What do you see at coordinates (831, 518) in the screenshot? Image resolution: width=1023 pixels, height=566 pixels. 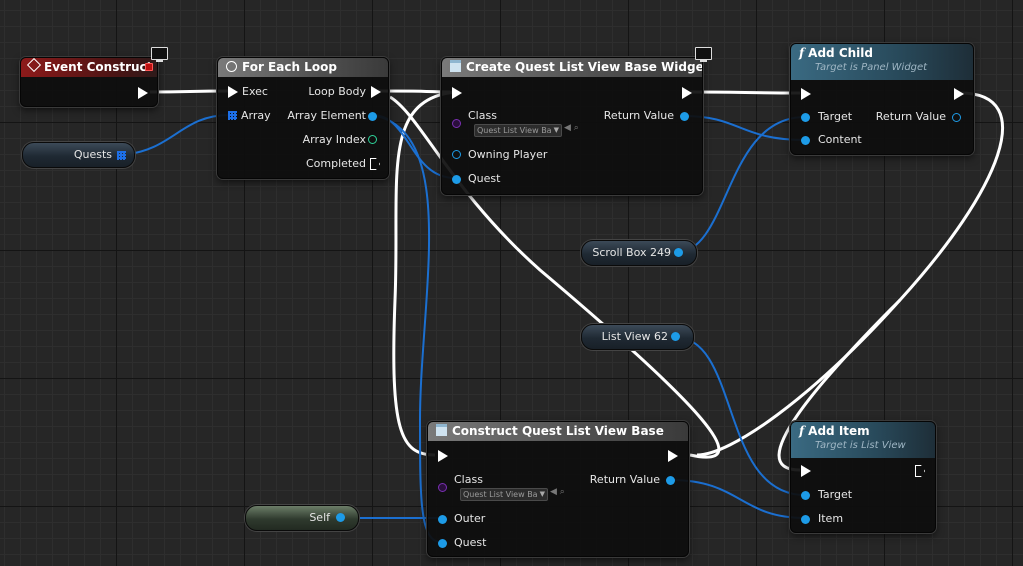 I see `add-item-item-label: Item` at bounding box center [831, 518].